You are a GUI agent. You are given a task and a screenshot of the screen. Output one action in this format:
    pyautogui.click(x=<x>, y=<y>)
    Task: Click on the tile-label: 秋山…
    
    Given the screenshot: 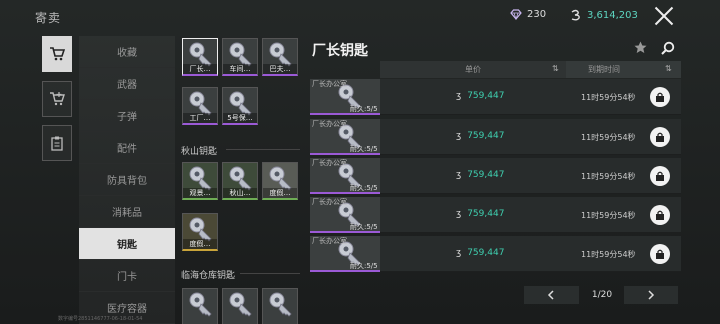 What is the action you would take?
    pyautogui.click(x=240, y=193)
    